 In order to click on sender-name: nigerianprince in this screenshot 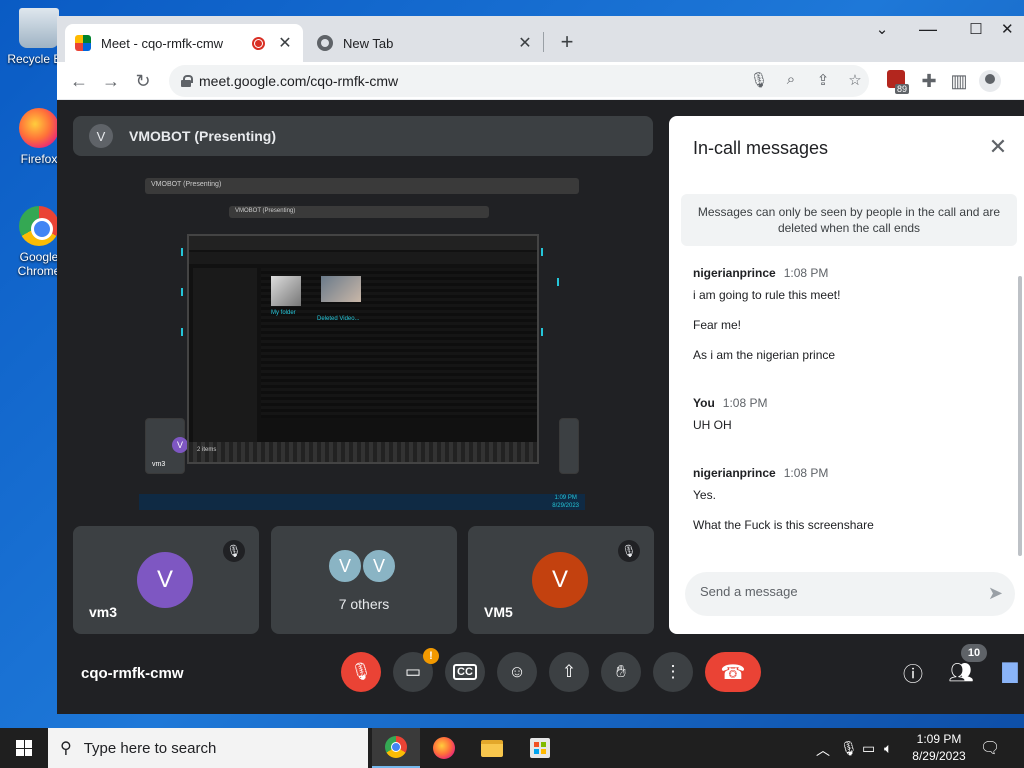, I will do `click(734, 473)`.